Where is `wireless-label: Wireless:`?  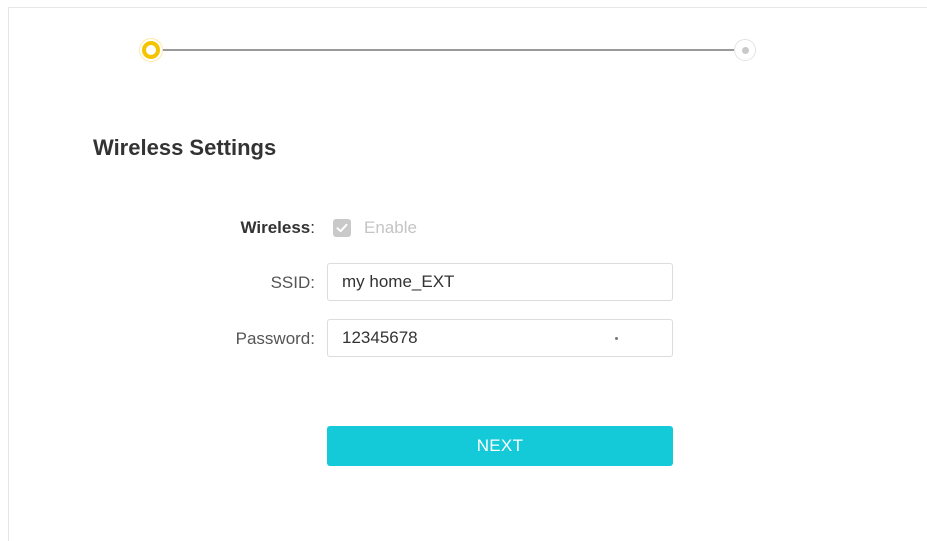 wireless-label: Wireless: is located at coordinates (277, 228).